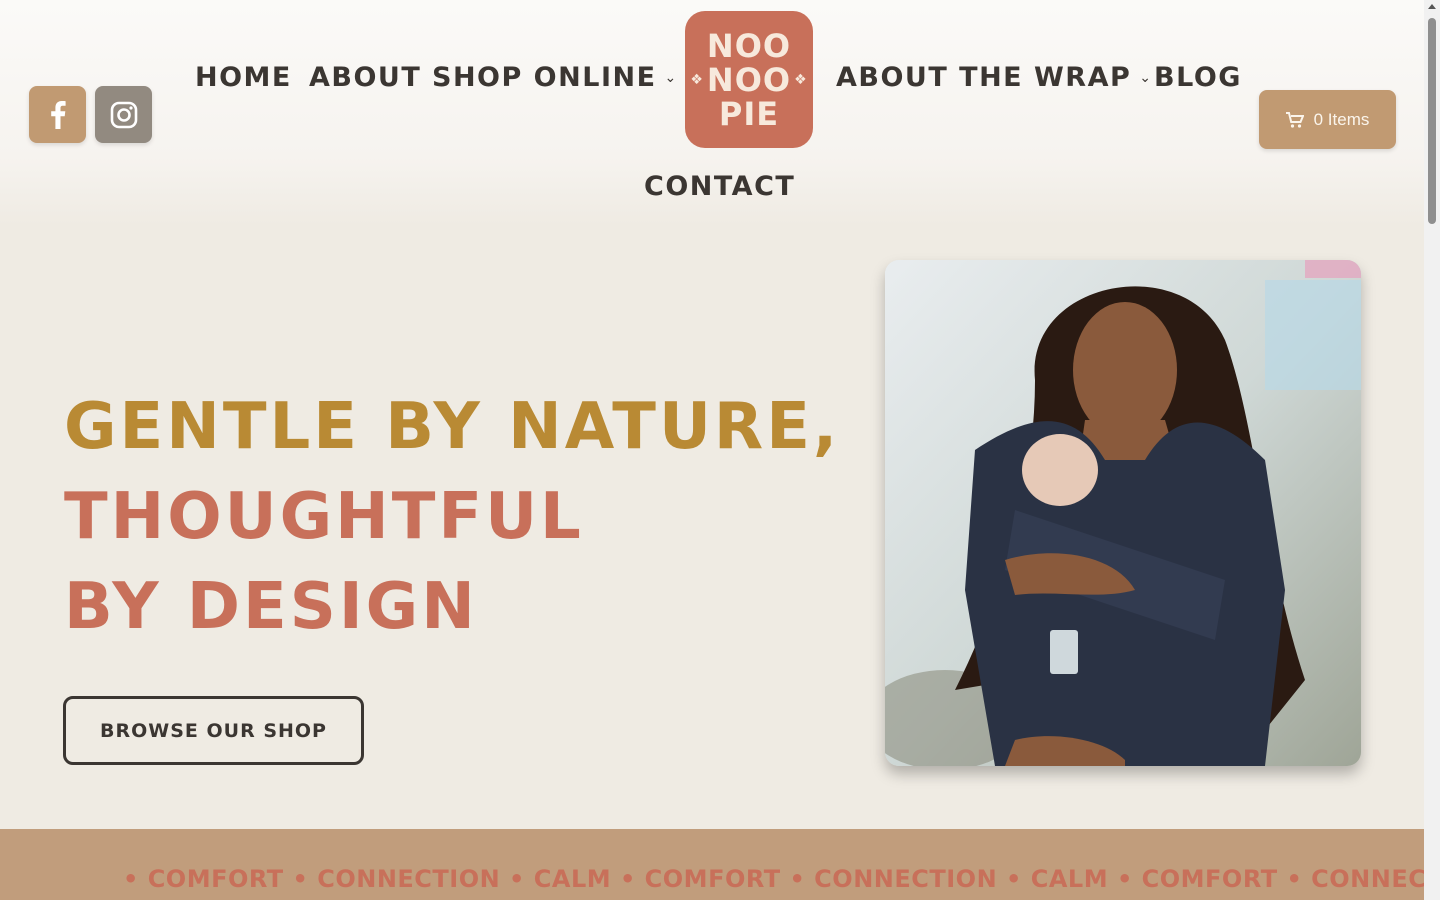 This screenshot has width=1440, height=900. Describe the element at coordinates (544, 77) in the screenshot. I see `nav-shop-online-label: Shop Online` at that location.